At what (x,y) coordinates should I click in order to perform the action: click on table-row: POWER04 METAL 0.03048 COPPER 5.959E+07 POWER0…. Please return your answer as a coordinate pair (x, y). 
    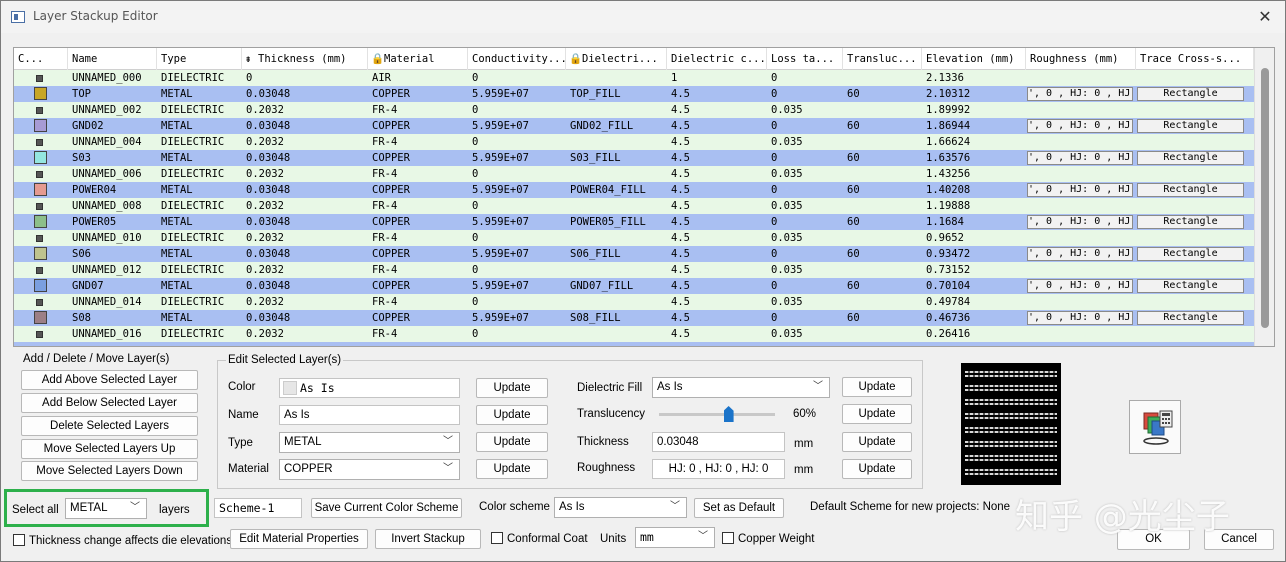
    Looking at the image, I should click on (634, 190).